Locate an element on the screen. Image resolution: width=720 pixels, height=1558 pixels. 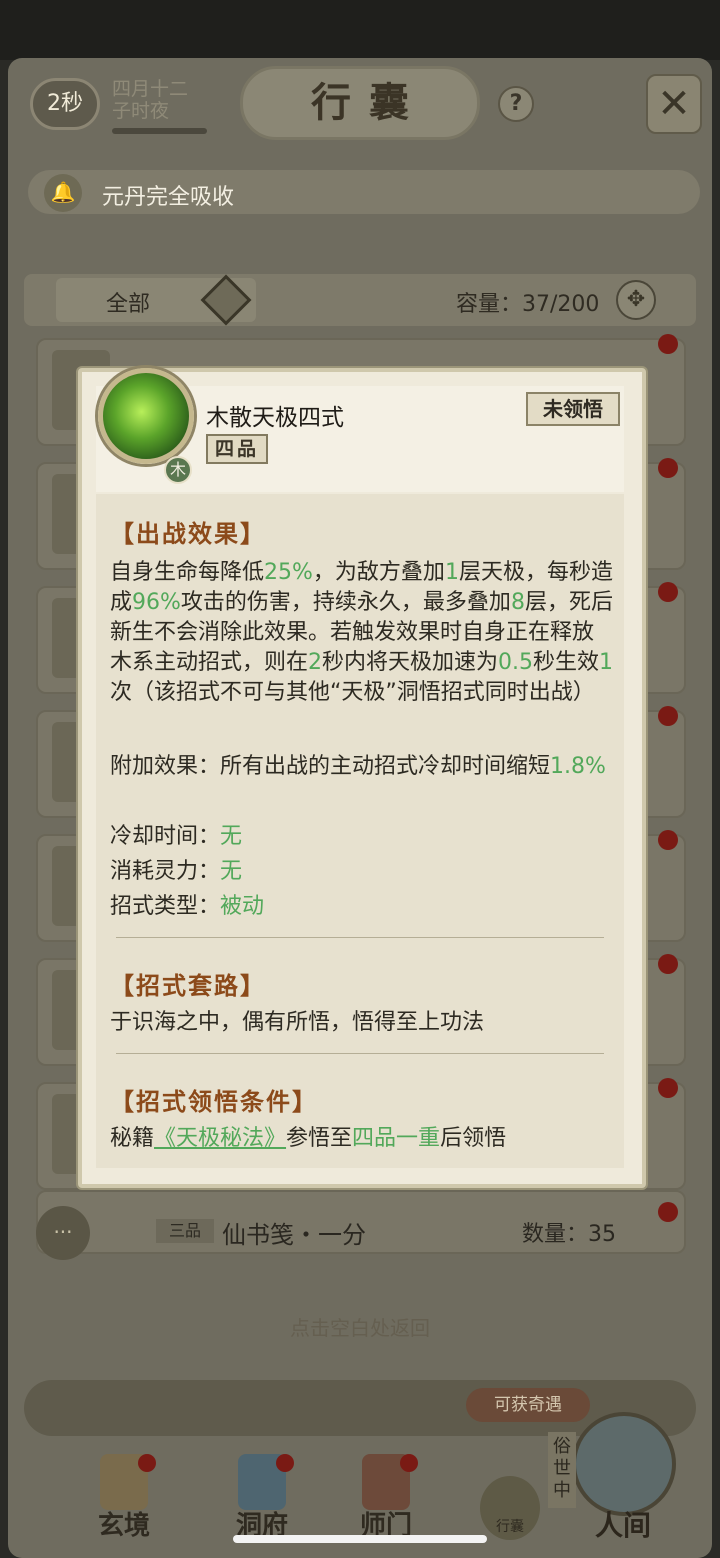
status-badge: 未领悟 is located at coordinates (573, 409).